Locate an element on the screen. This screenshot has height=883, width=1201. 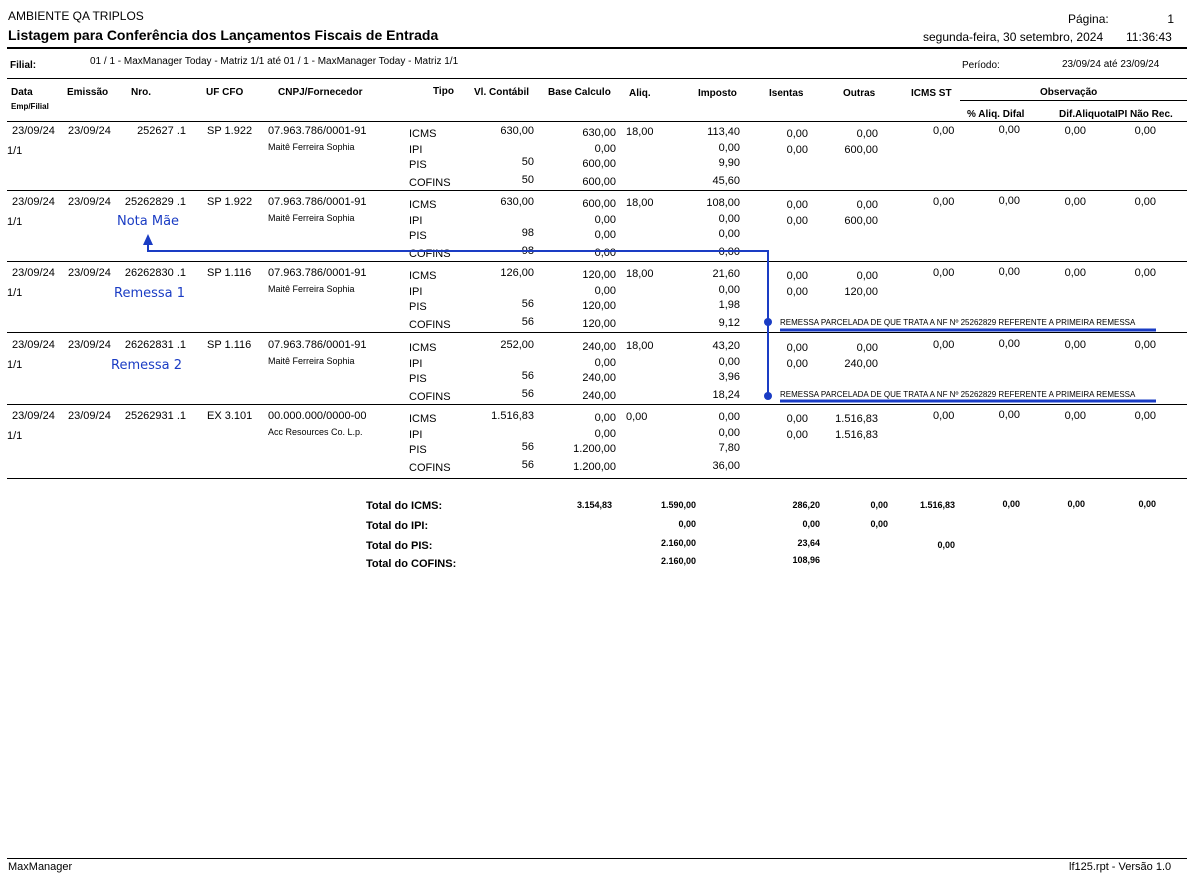
footer-app-name: MaxManager is located at coordinates (40, 867).